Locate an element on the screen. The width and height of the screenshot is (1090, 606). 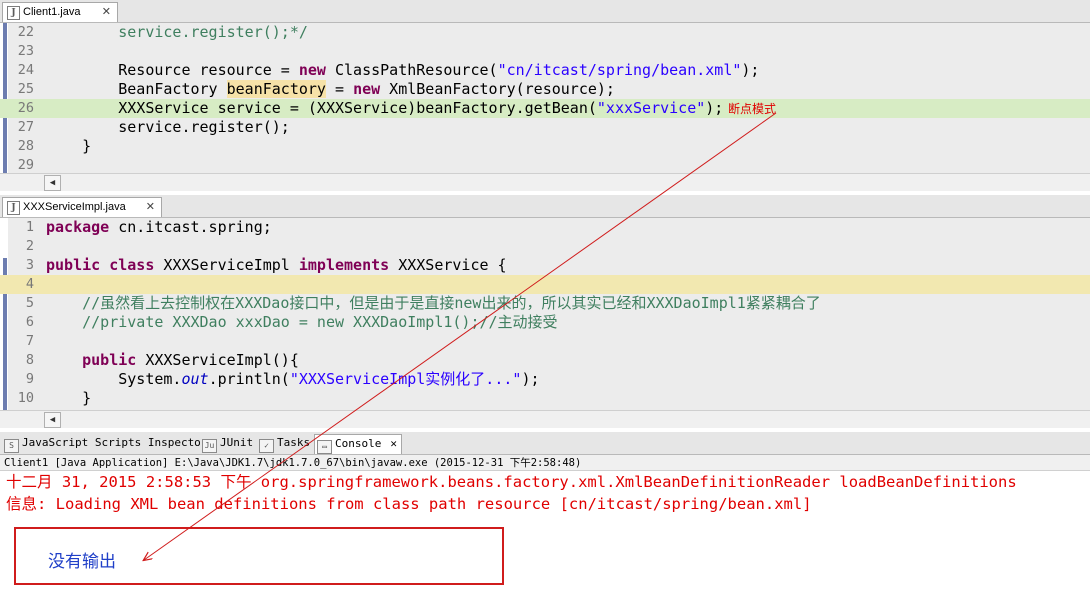
script-inspector-icon: S is located at coordinates (11, 446).